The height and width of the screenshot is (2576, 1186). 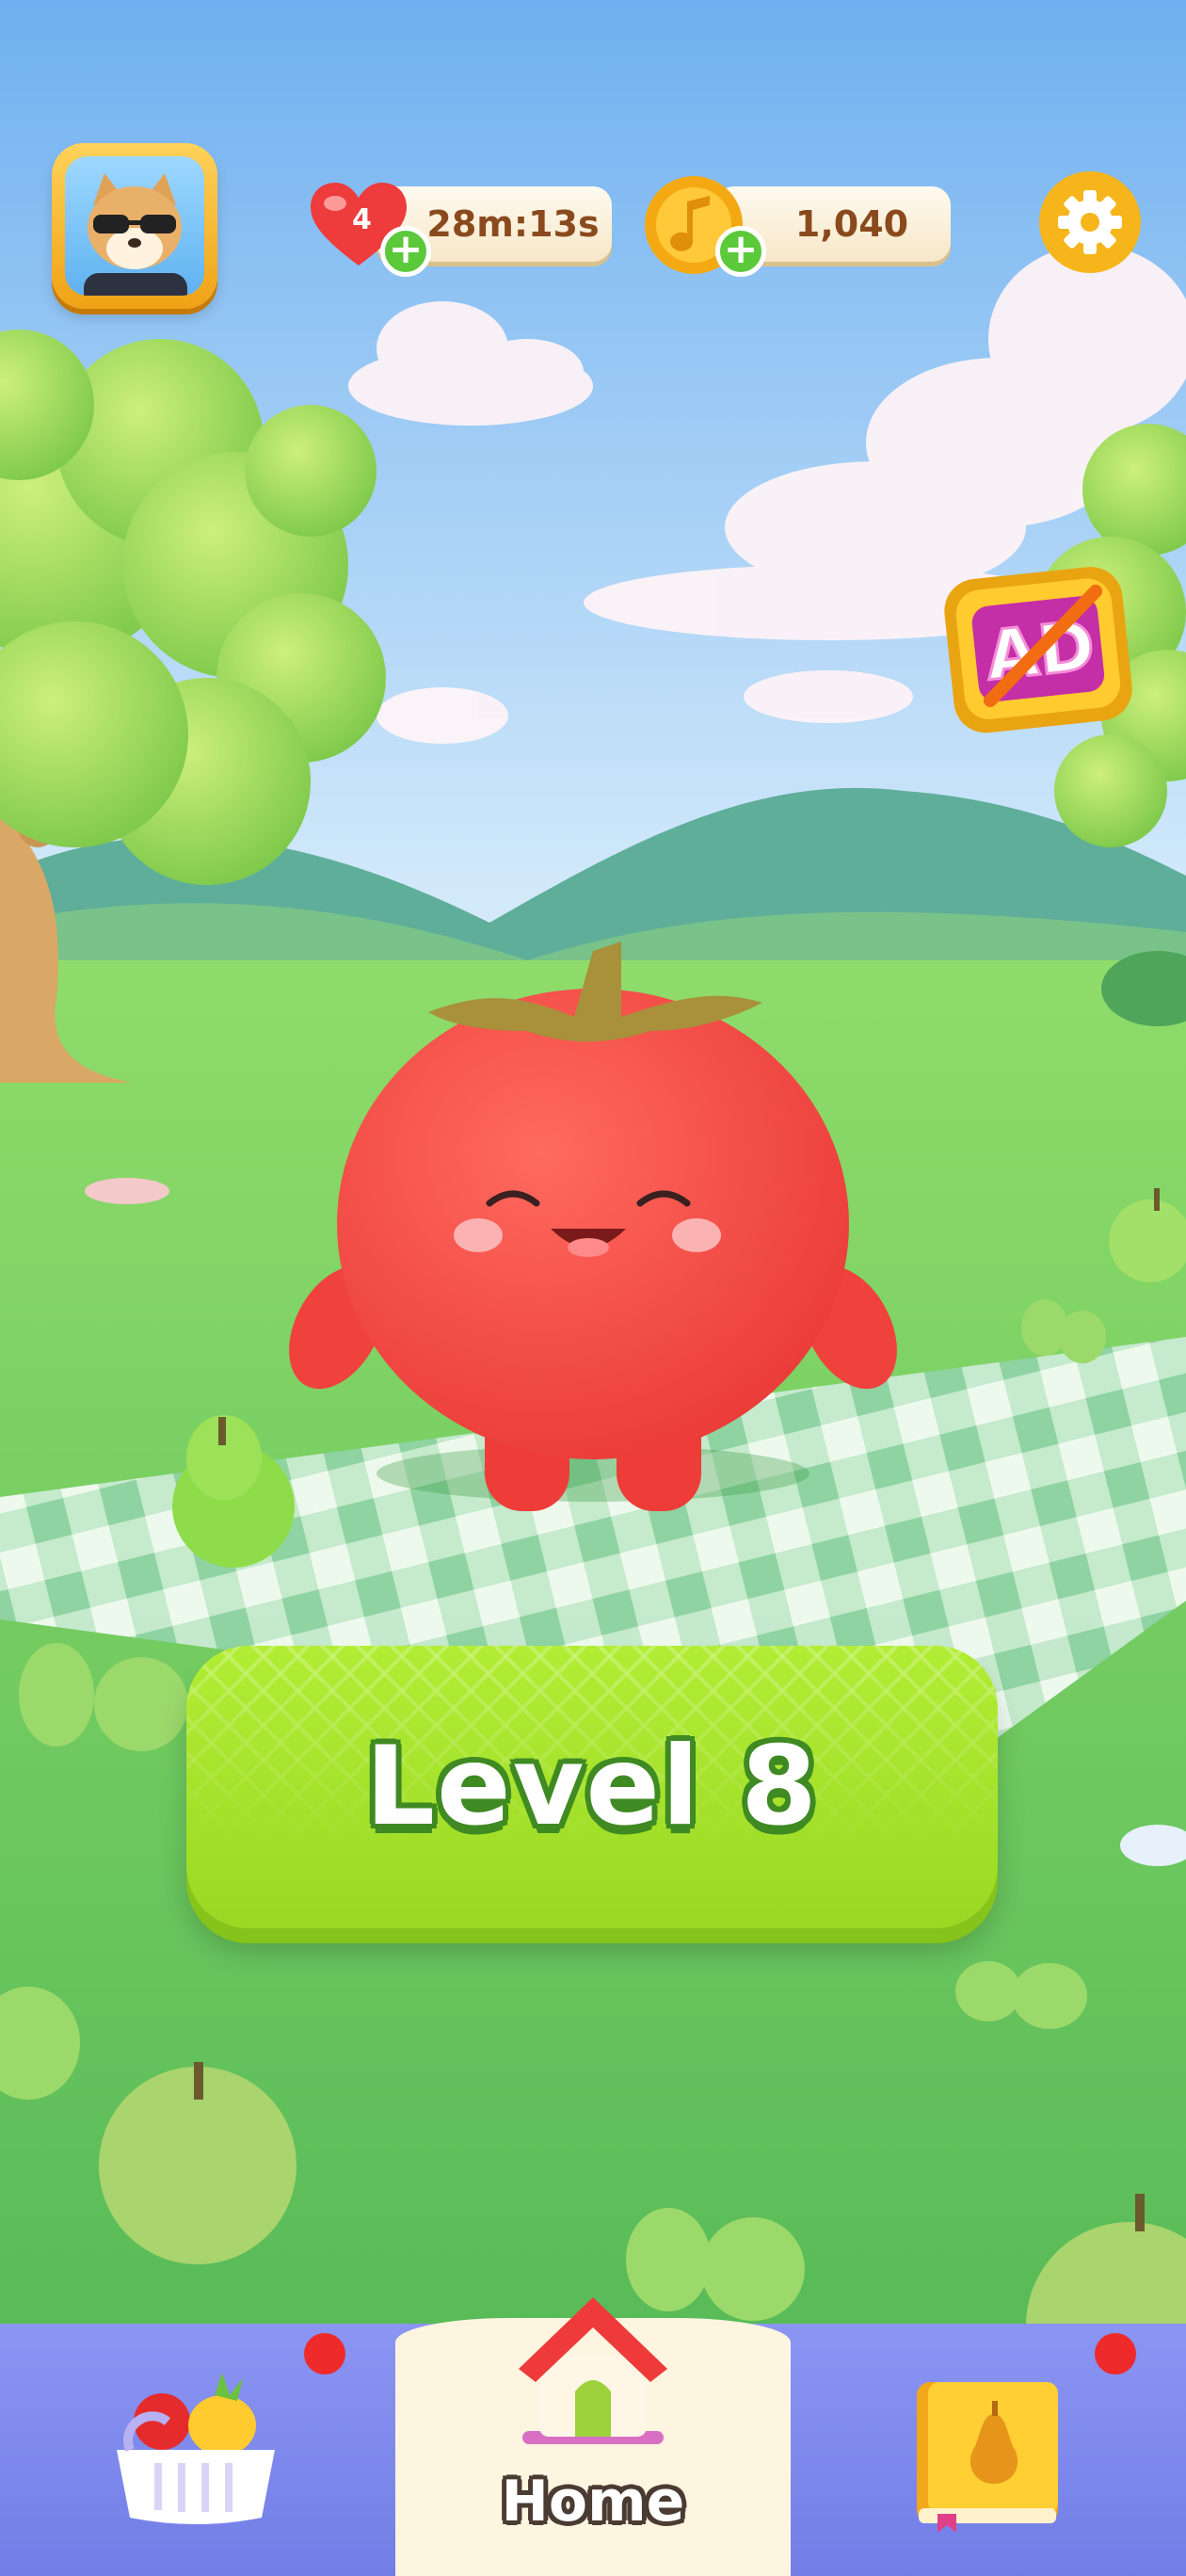 I want to click on settings-button, so click(x=1090, y=222).